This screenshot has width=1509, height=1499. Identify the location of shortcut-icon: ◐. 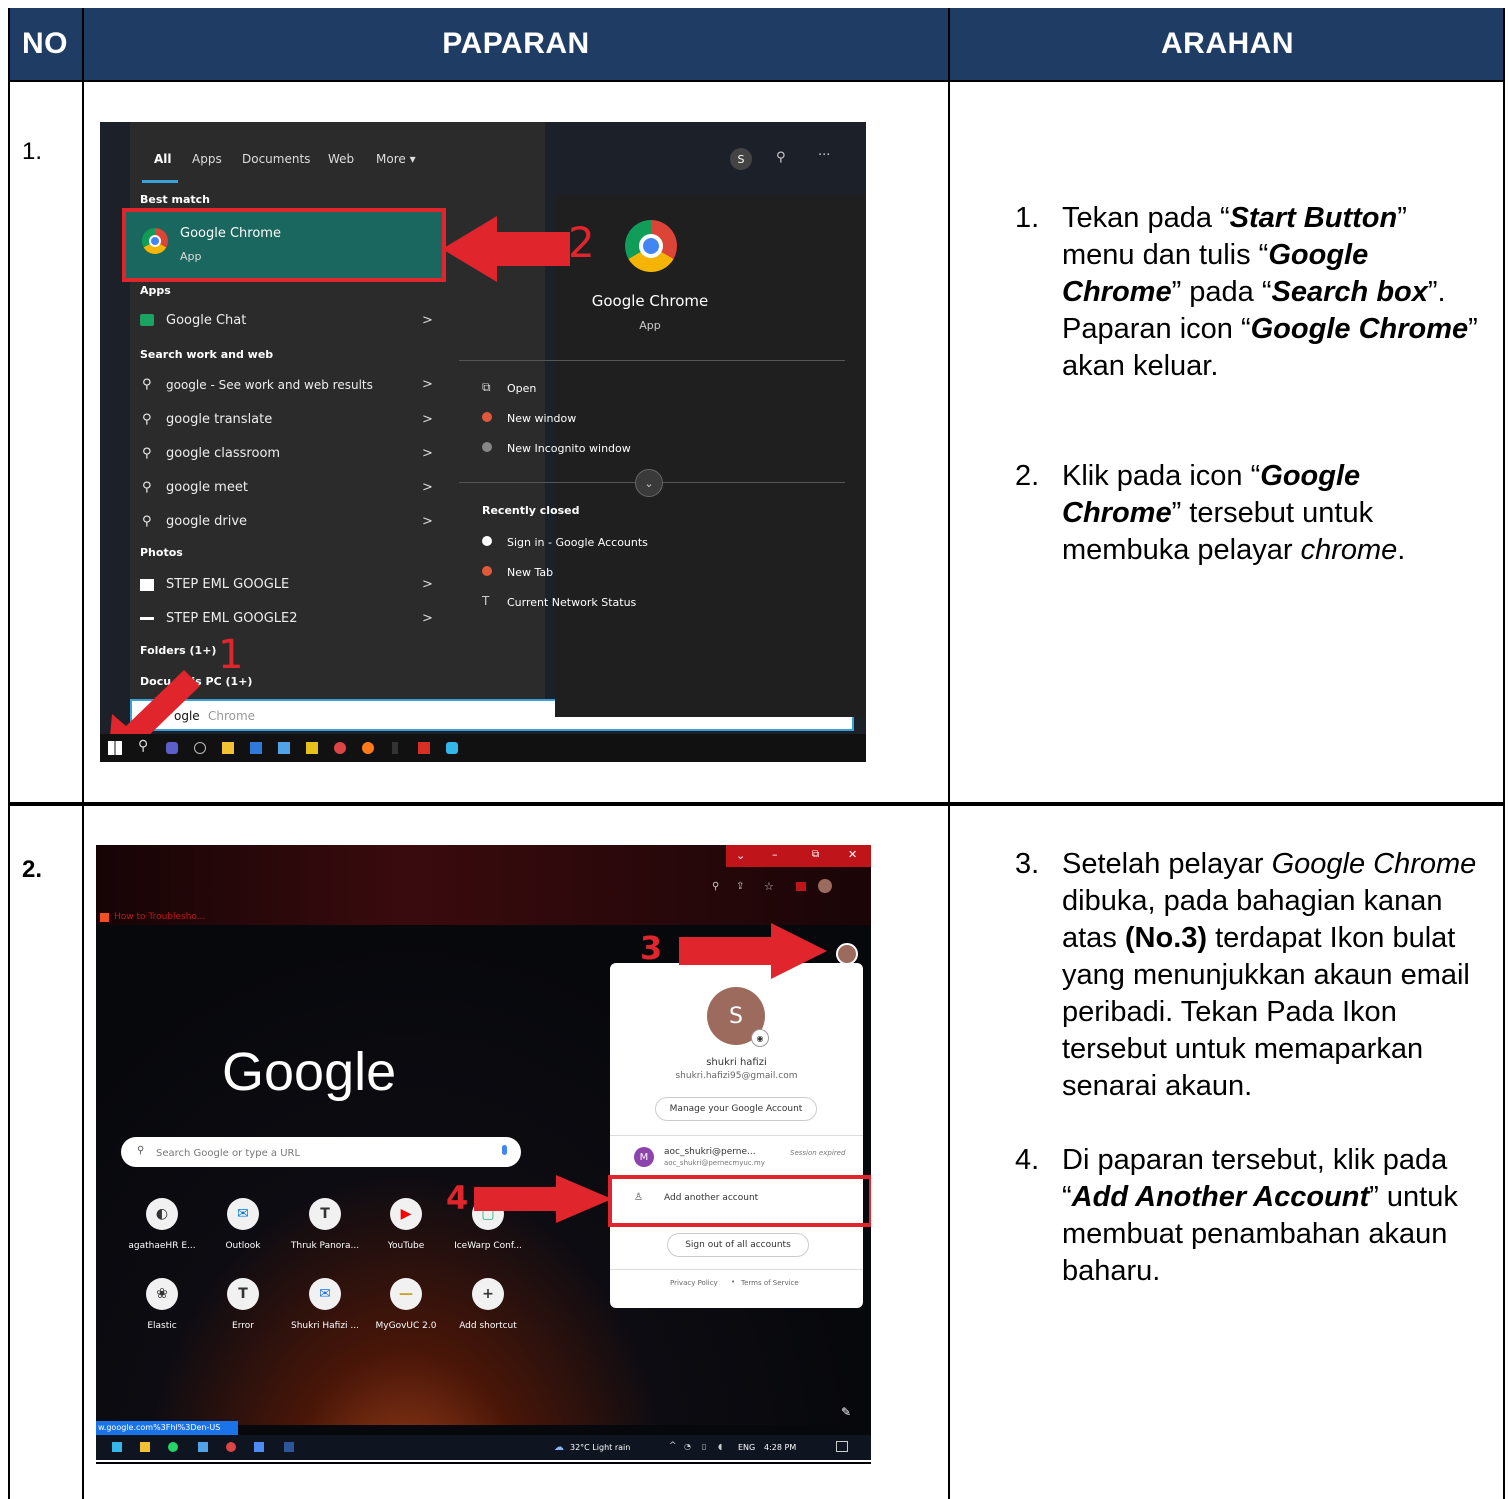
(162, 1214).